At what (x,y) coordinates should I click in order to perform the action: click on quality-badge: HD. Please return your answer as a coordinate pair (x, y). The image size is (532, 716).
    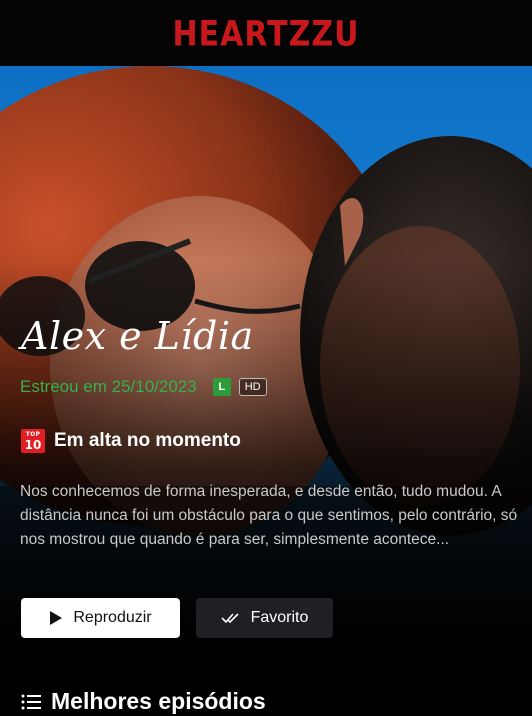
    Looking at the image, I should click on (252, 387).